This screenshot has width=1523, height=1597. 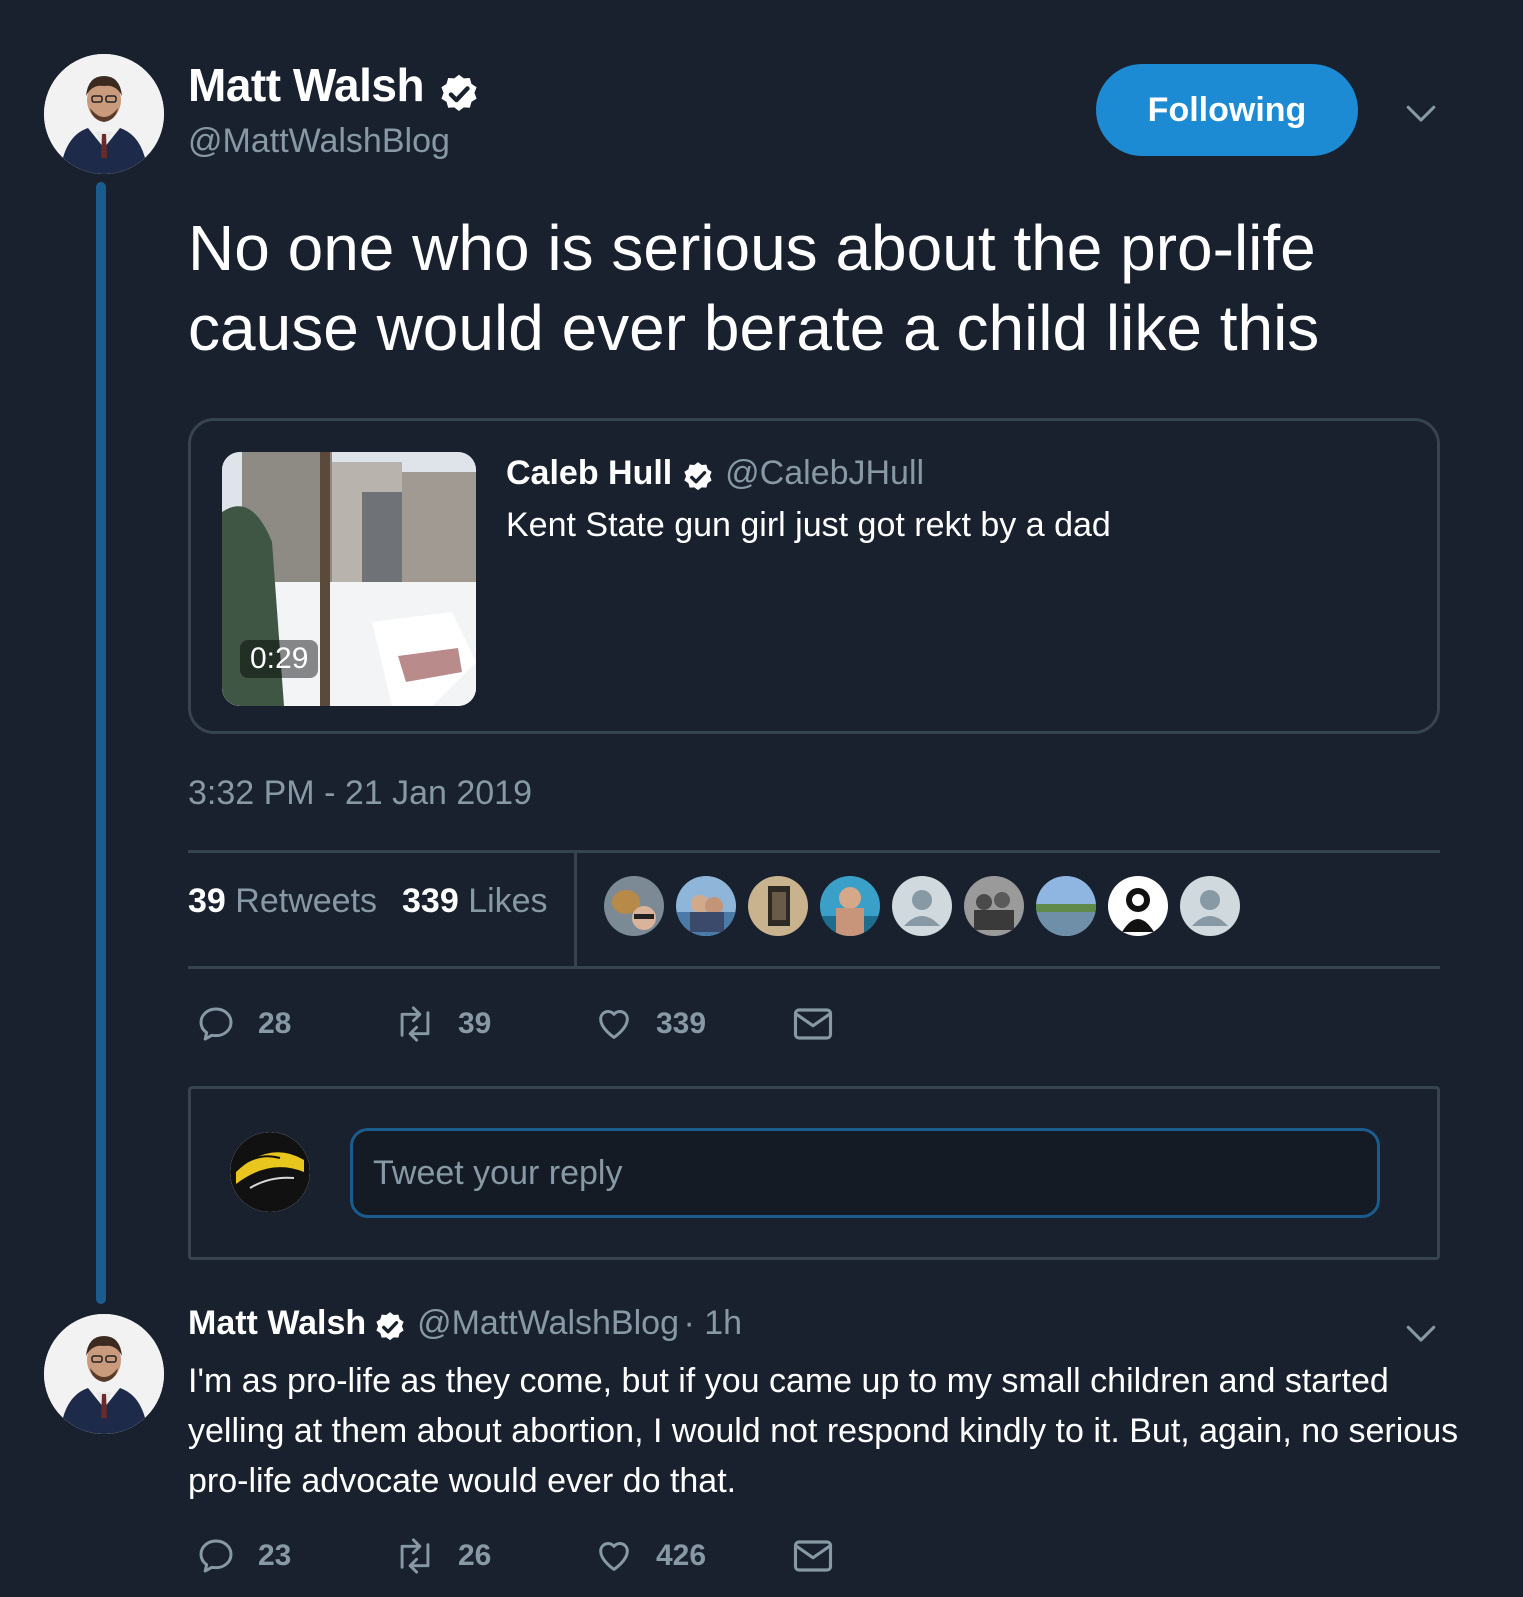 I want to click on reply-author-row: Matt Walsh @MattWalshBlog · 1h, so click(x=465, y=1326).